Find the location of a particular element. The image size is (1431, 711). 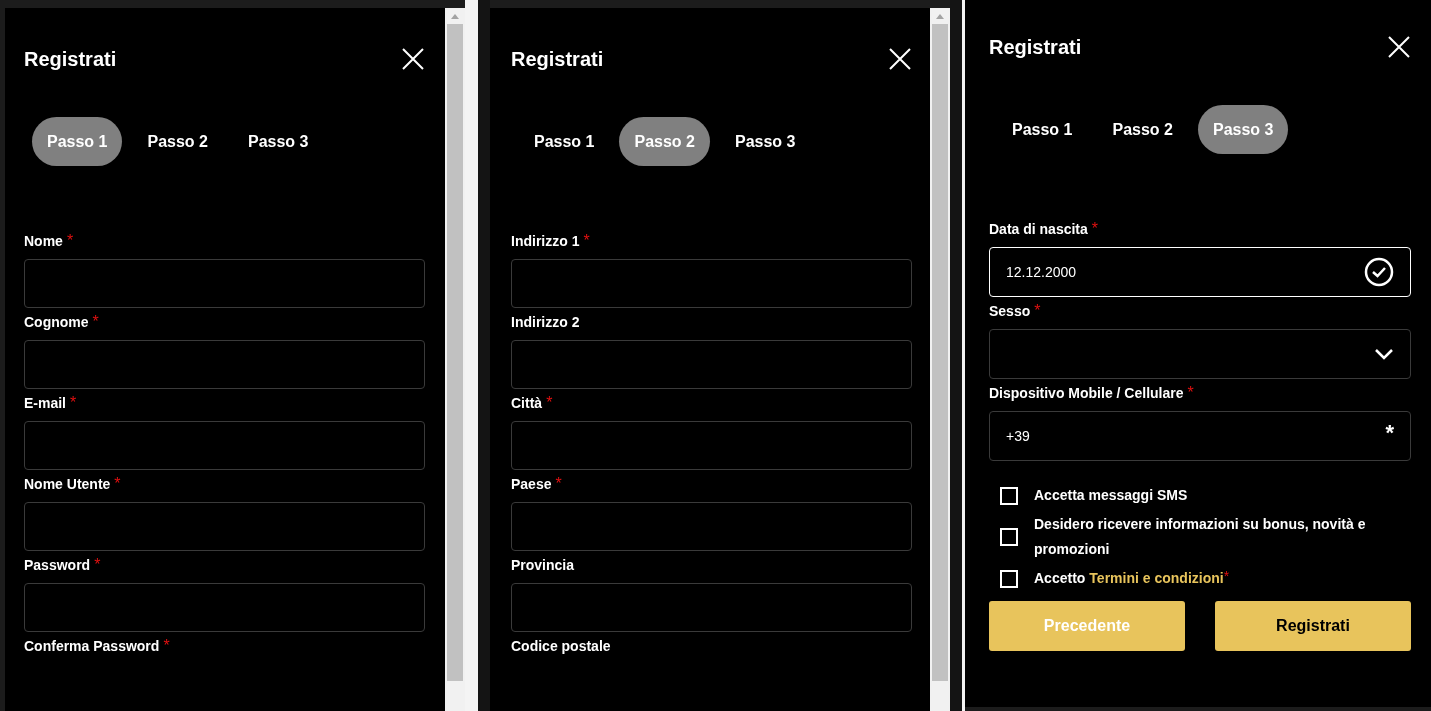

field-label: Password is located at coordinates (57, 565).